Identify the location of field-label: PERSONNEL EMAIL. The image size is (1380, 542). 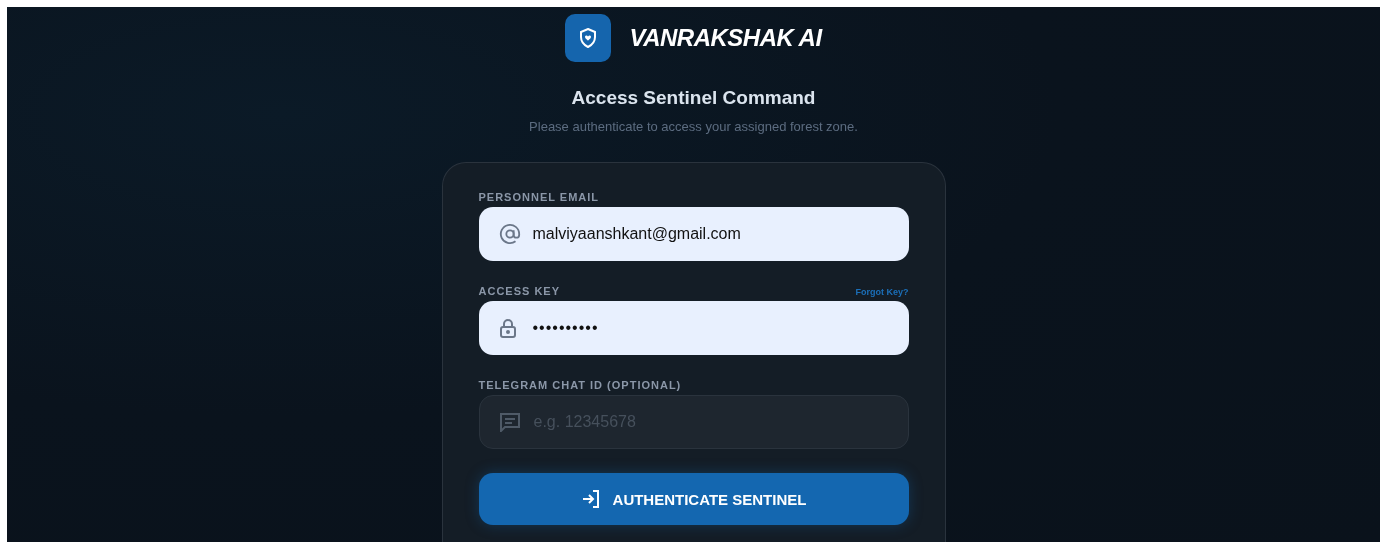
(539, 197).